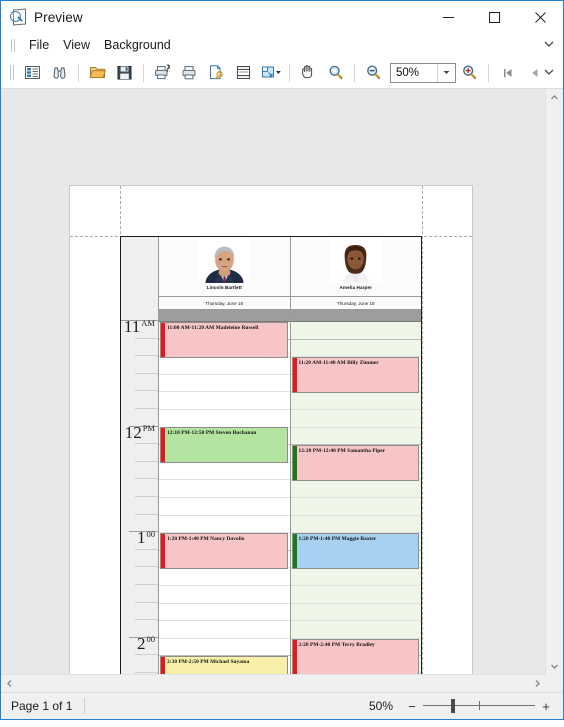  What do you see at coordinates (540, 17) in the screenshot?
I see `close-button` at bounding box center [540, 17].